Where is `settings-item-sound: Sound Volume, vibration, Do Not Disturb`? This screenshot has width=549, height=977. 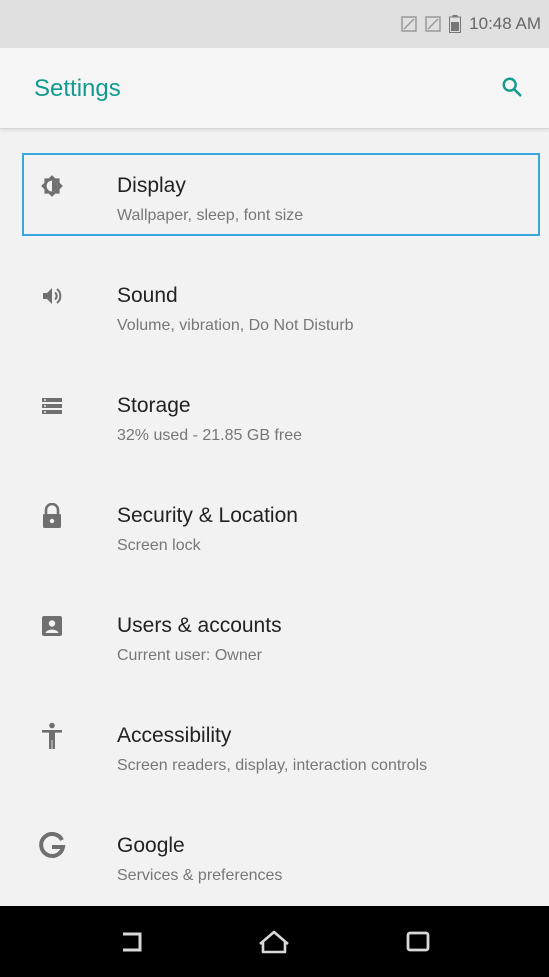
settings-item-sound: Sound Volume, vibration, Do Not Disturb is located at coordinates (274, 295).